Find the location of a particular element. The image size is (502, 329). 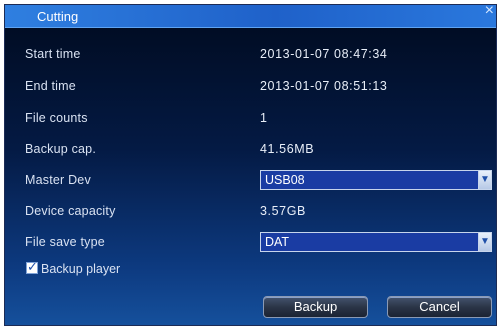

file-save-type-selected: DAT is located at coordinates (277, 242).